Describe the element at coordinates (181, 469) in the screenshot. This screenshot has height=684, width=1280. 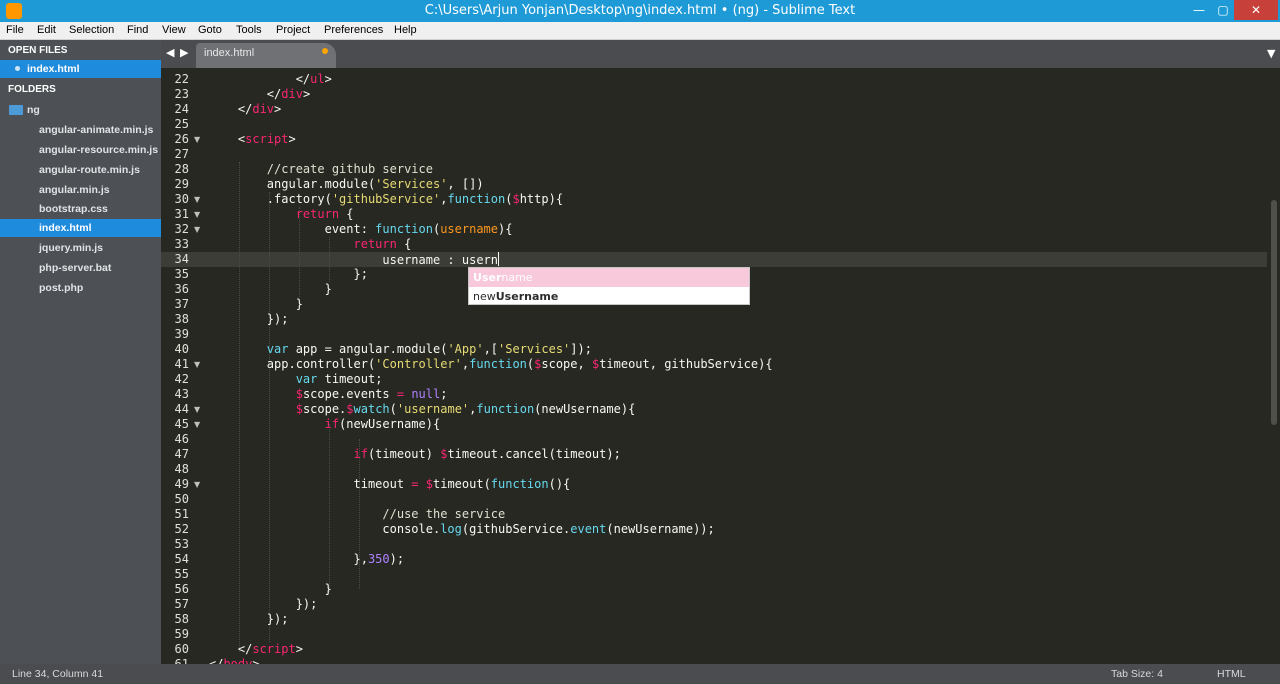
I see `line-number: 48` at that location.